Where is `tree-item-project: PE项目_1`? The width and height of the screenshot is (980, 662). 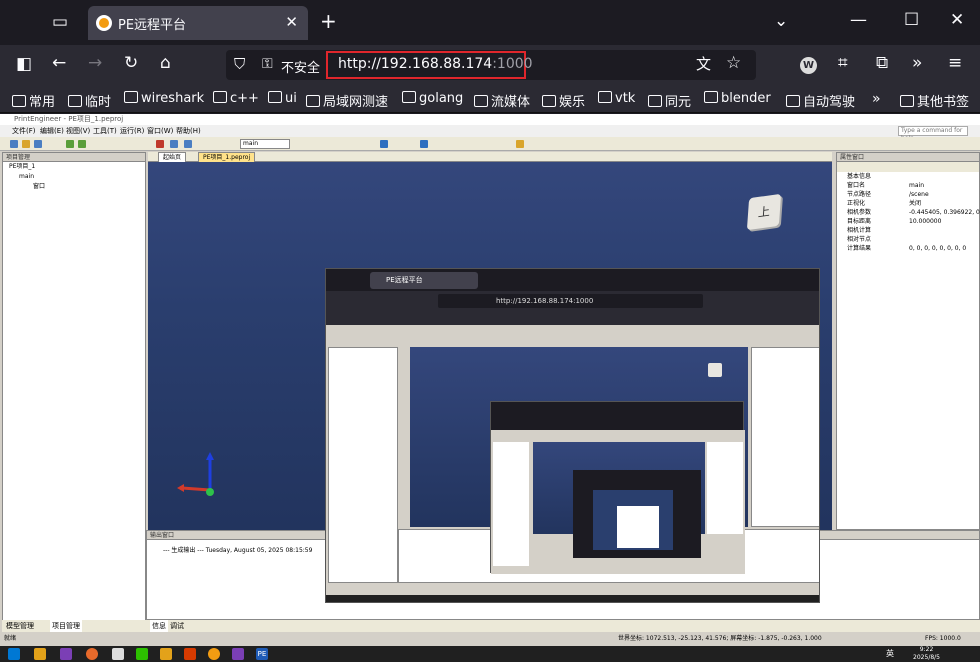
tree-item-project: PE项目_1 is located at coordinates (74, 167).